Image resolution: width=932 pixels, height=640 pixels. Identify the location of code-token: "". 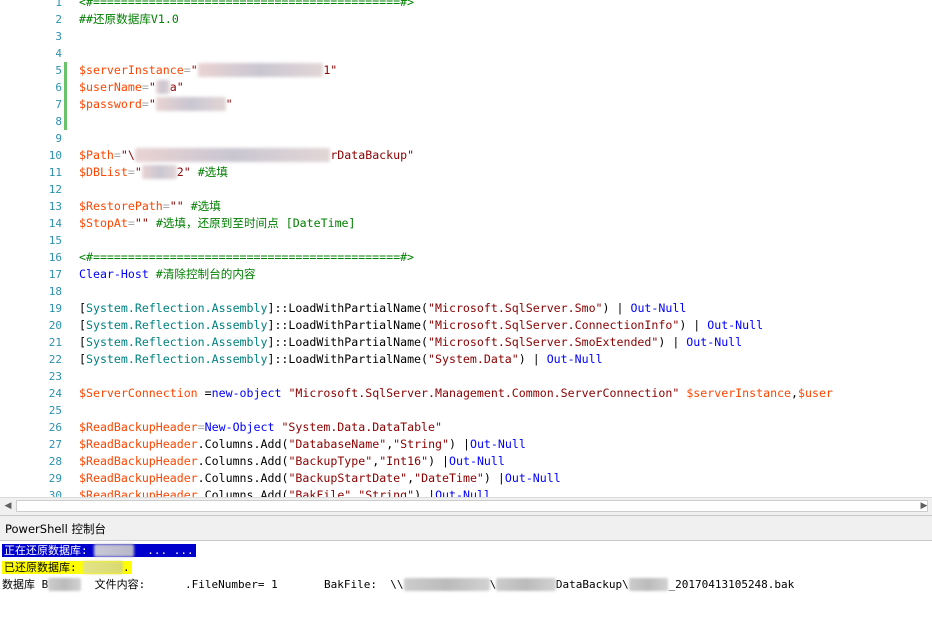
(176, 206).